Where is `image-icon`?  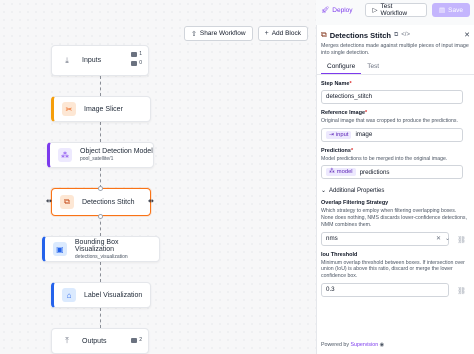 image-icon is located at coordinates (134, 54).